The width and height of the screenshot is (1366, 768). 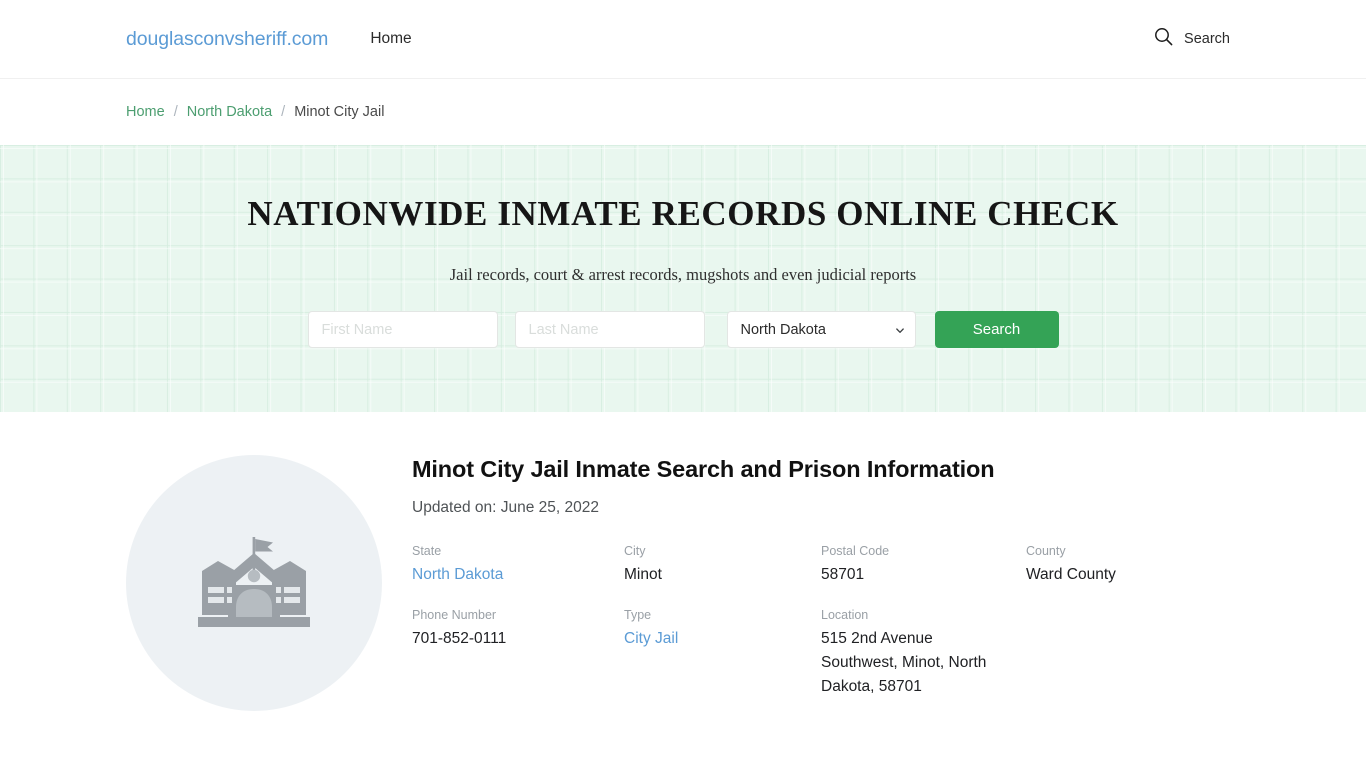 I want to click on institution-building-icon, so click(x=254, y=582).